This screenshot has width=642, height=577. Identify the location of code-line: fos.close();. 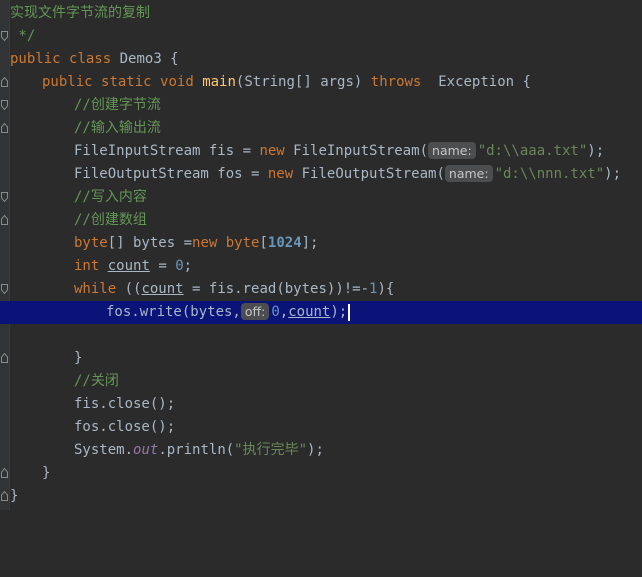
(321, 427).